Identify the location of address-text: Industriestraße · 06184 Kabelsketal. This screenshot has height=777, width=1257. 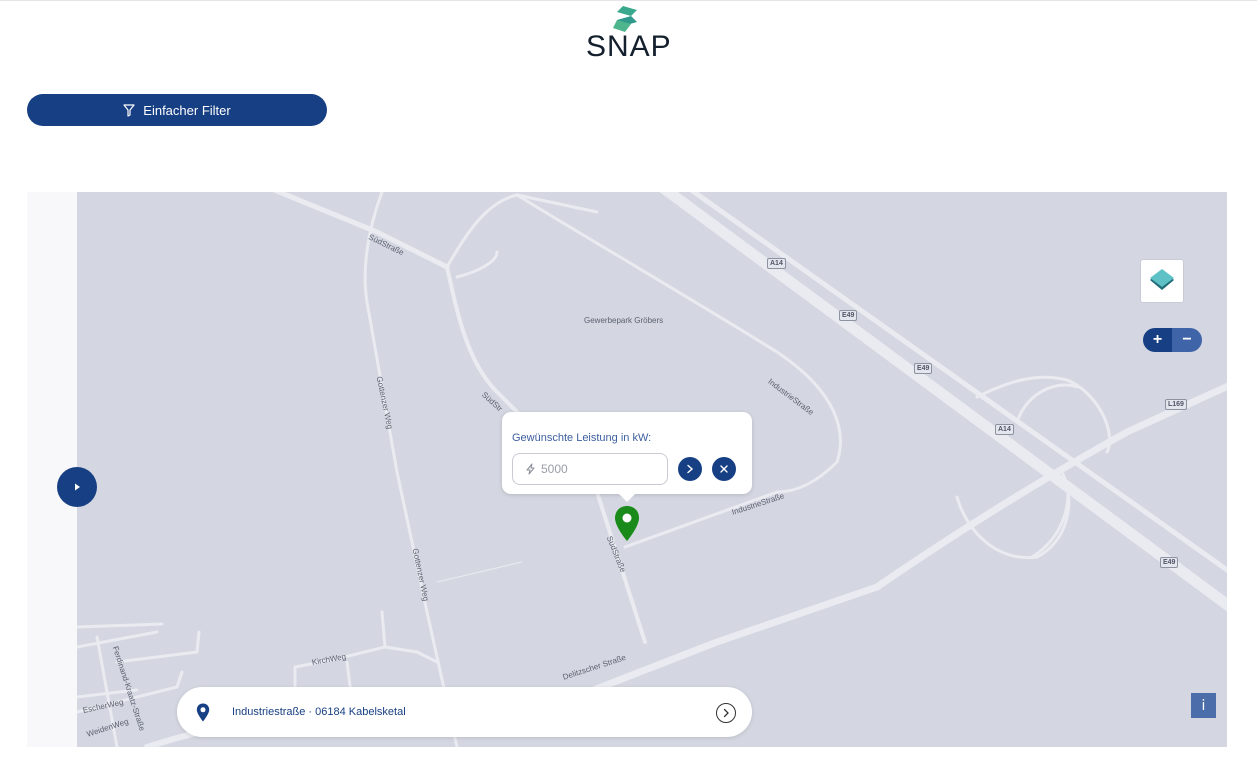
(319, 712).